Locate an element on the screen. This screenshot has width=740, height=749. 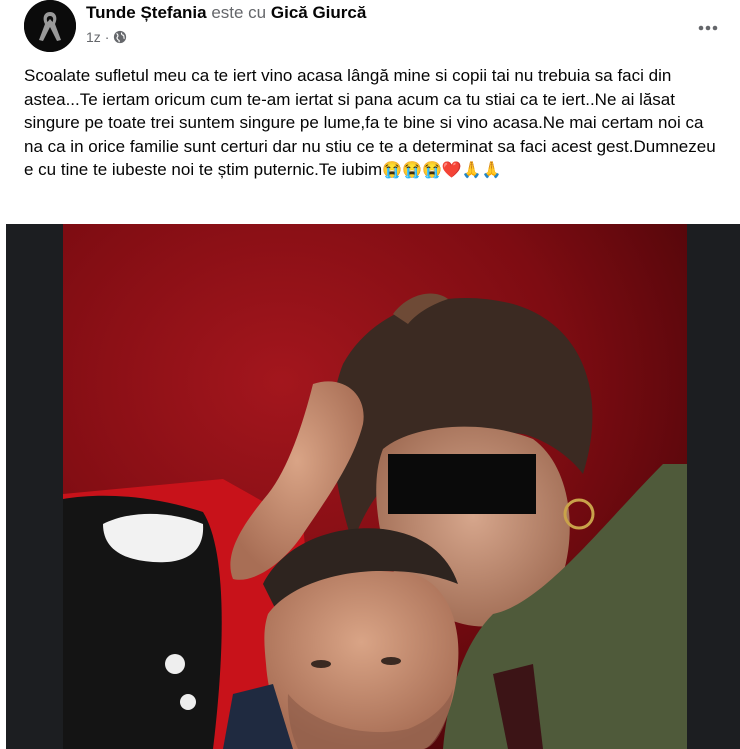
author-avatar is located at coordinates (50, 26).